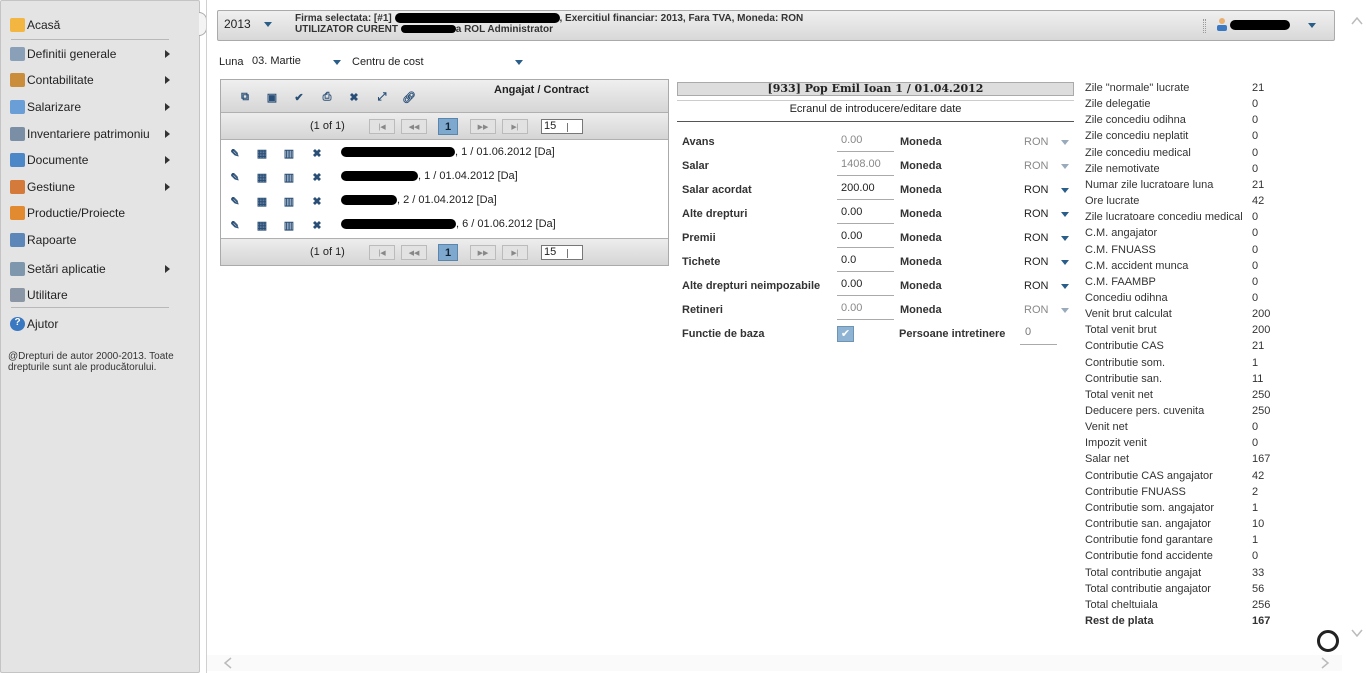 This screenshot has height=673, width=1366. What do you see at coordinates (101, 324) in the screenshot?
I see `sidebar-item-ajutor: ? Ajutor` at bounding box center [101, 324].